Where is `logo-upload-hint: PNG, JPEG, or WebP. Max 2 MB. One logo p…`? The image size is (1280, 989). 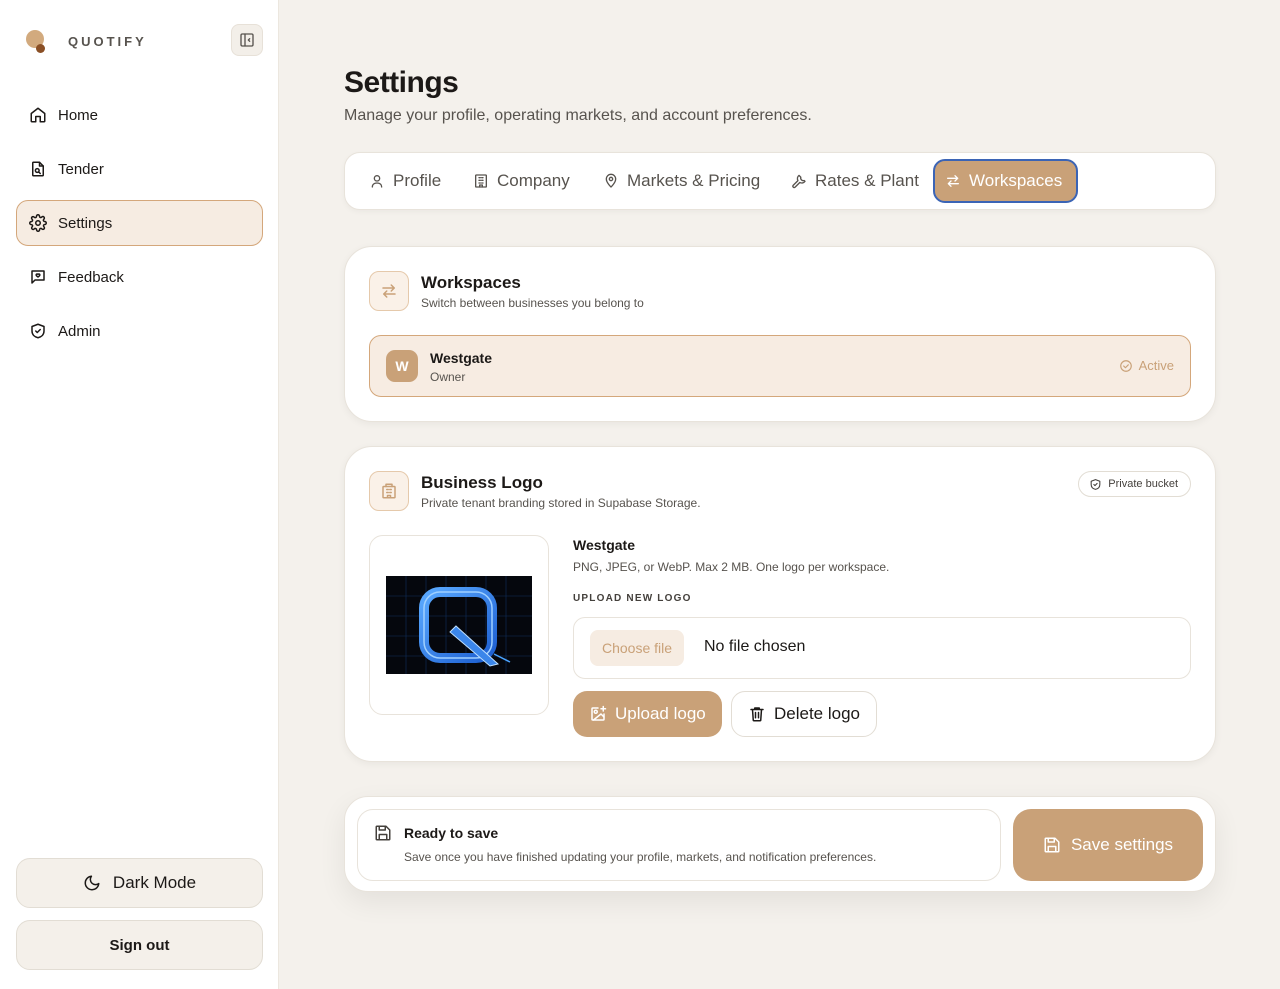 logo-upload-hint: PNG, JPEG, or WebP. Max 2 MB. One logo p… is located at coordinates (731, 567).